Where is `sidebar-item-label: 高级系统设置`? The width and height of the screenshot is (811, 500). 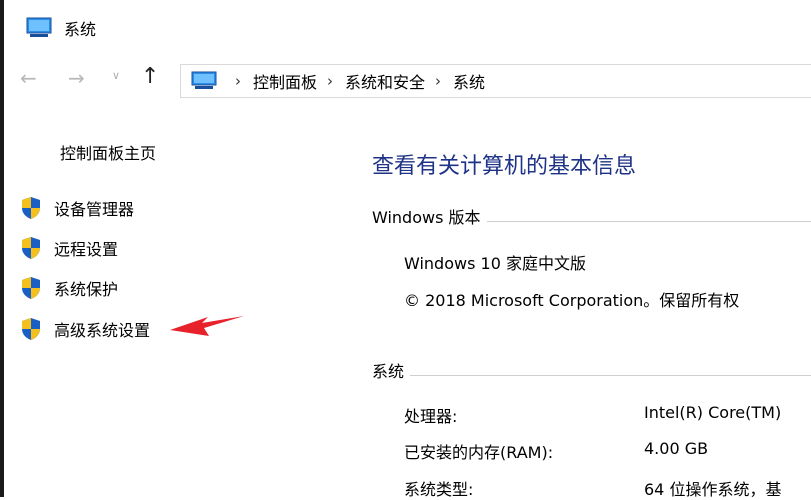 sidebar-item-label: 高级系统设置 is located at coordinates (102, 330).